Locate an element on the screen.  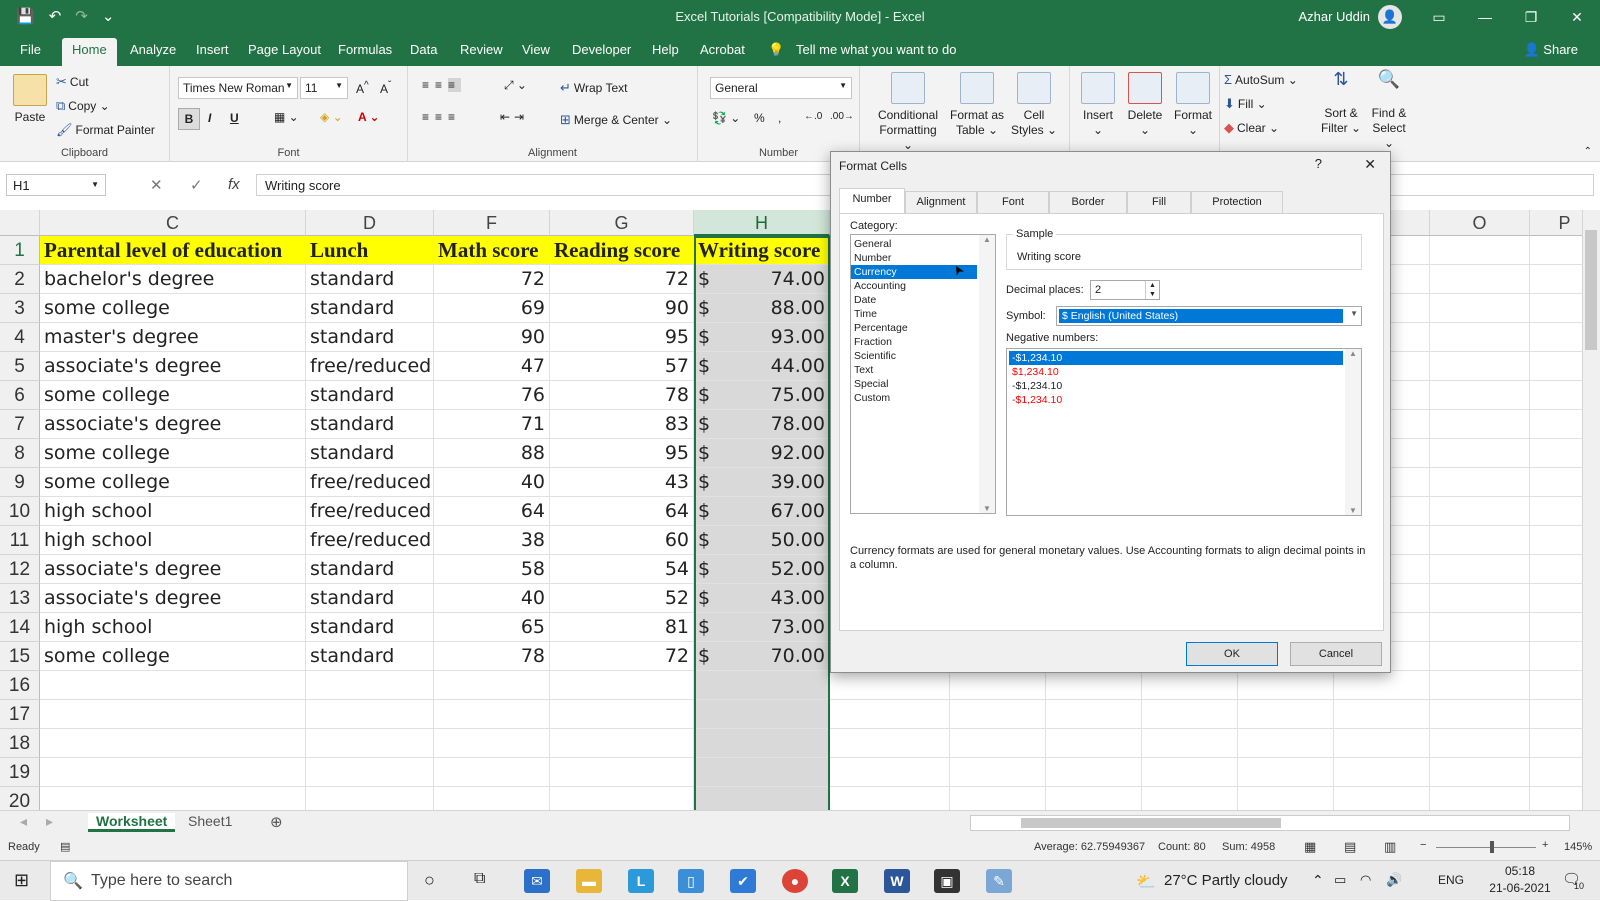
tab-formulas: Formulas is located at coordinates (365, 49).